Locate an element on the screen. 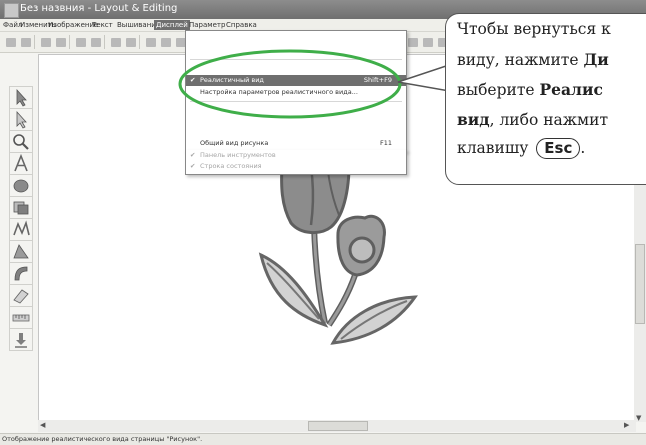 This screenshot has height=445, width=646. stitch-icon is located at coordinates (21, 229).